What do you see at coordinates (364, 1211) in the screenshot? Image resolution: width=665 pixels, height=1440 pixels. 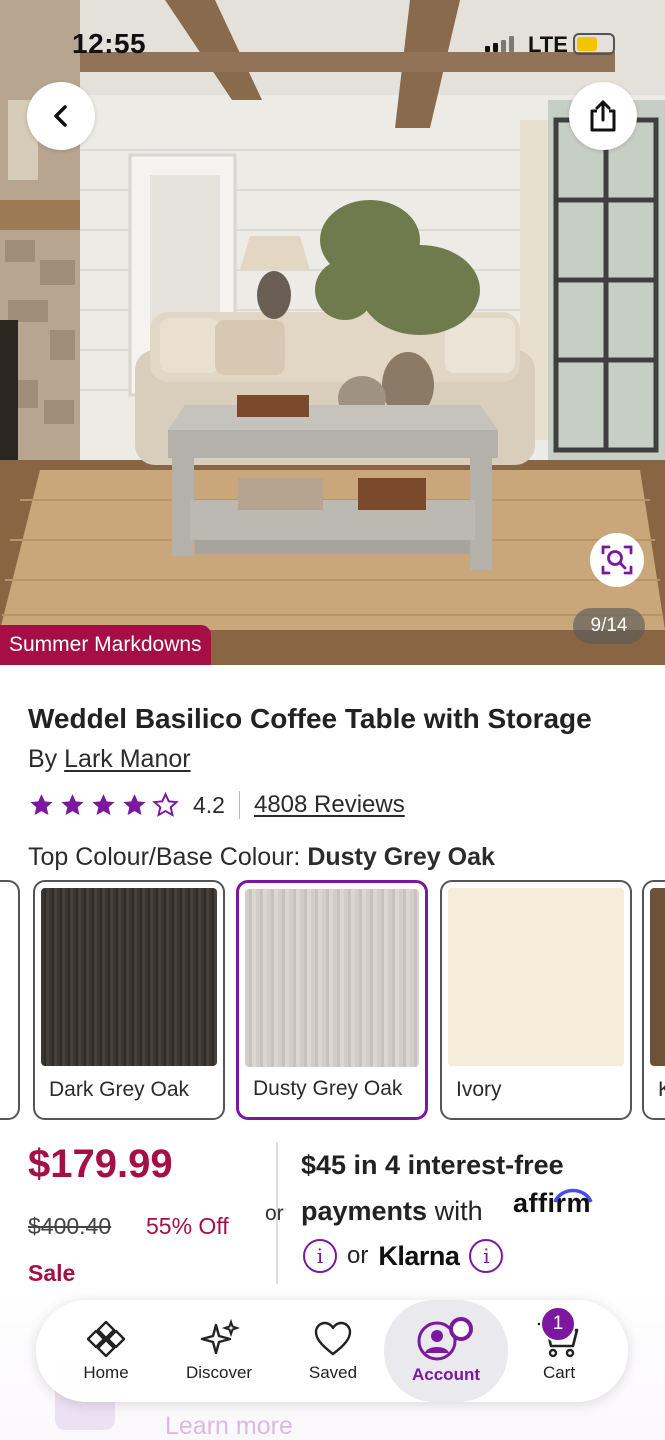 I see `financing-payments: payments` at bounding box center [364, 1211].